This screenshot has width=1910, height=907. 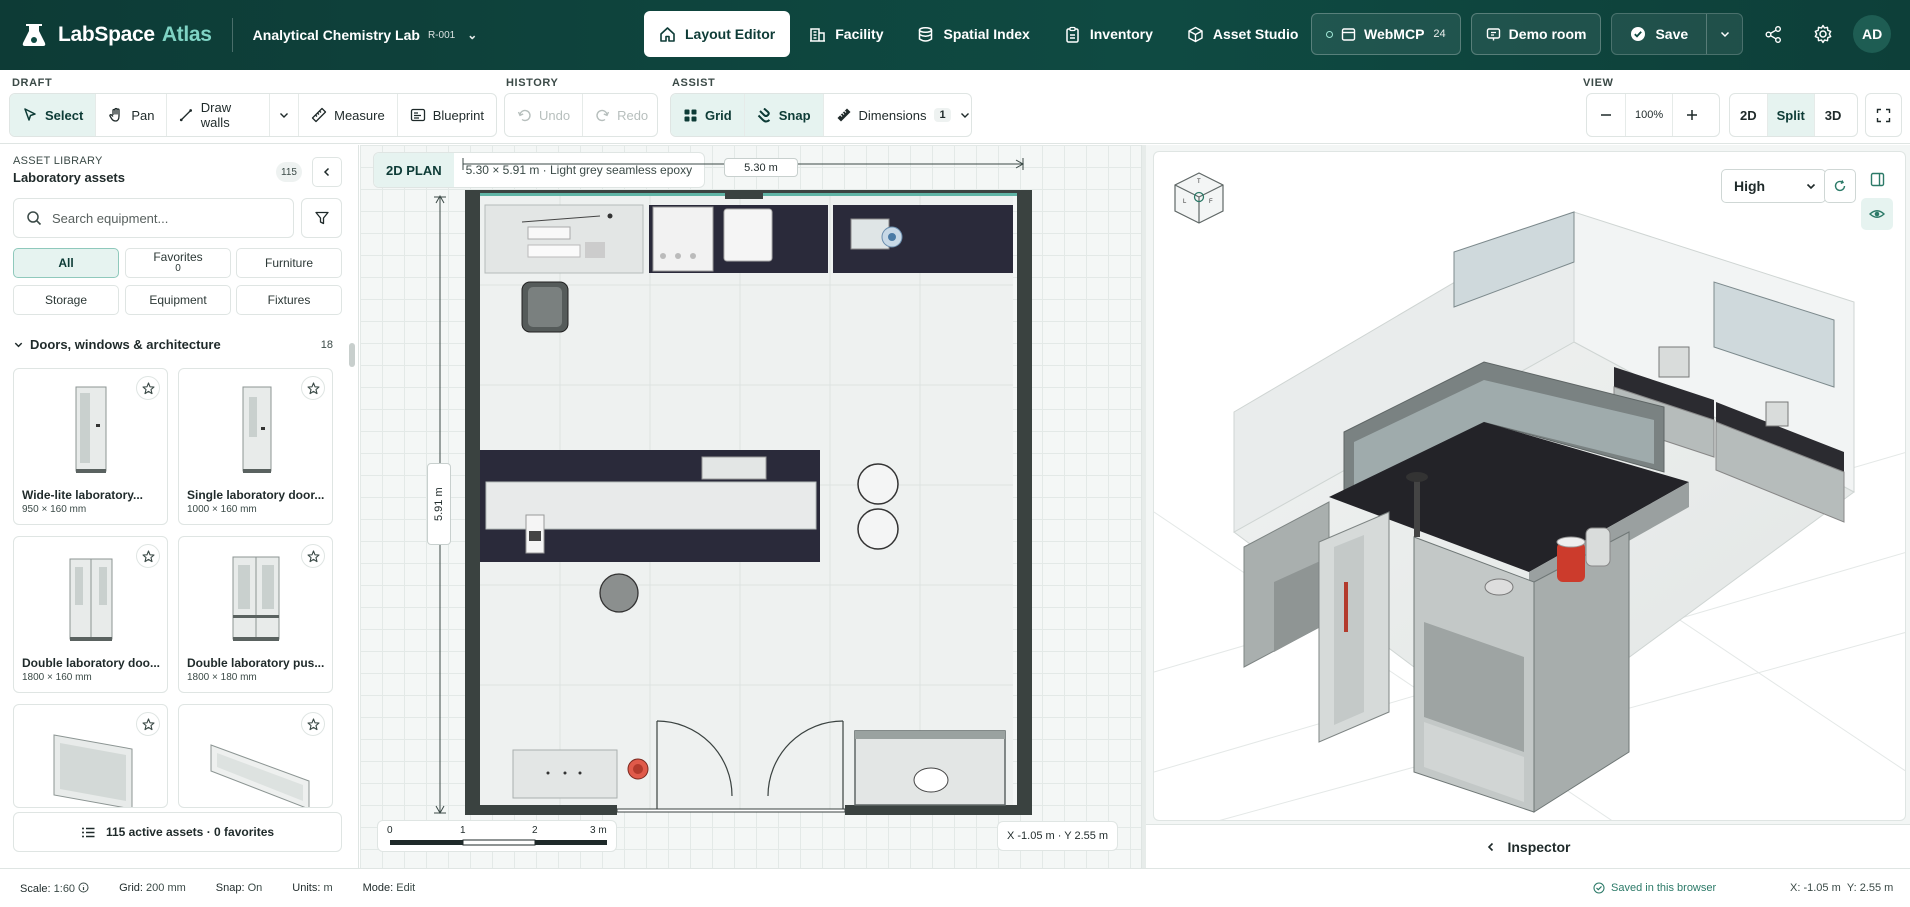 I want to click on width-dimension-label: 5.30 m, so click(x=761, y=167).